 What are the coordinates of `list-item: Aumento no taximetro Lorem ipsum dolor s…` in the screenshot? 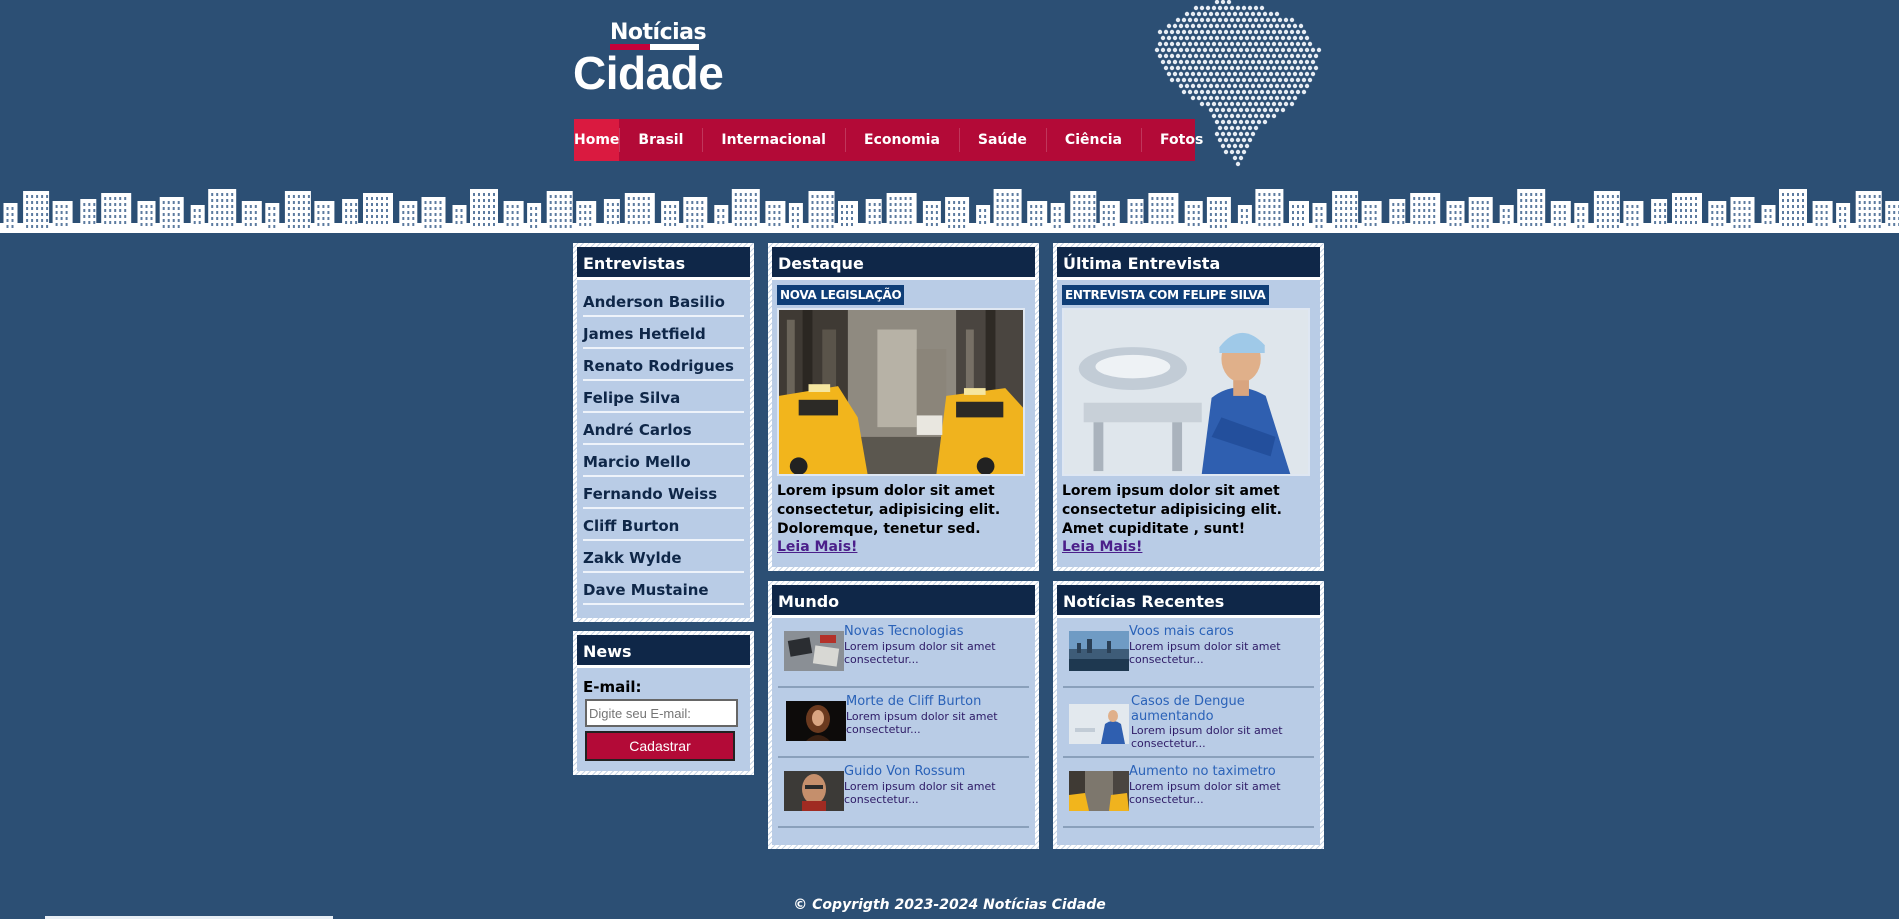 It's located at (1188, 793).